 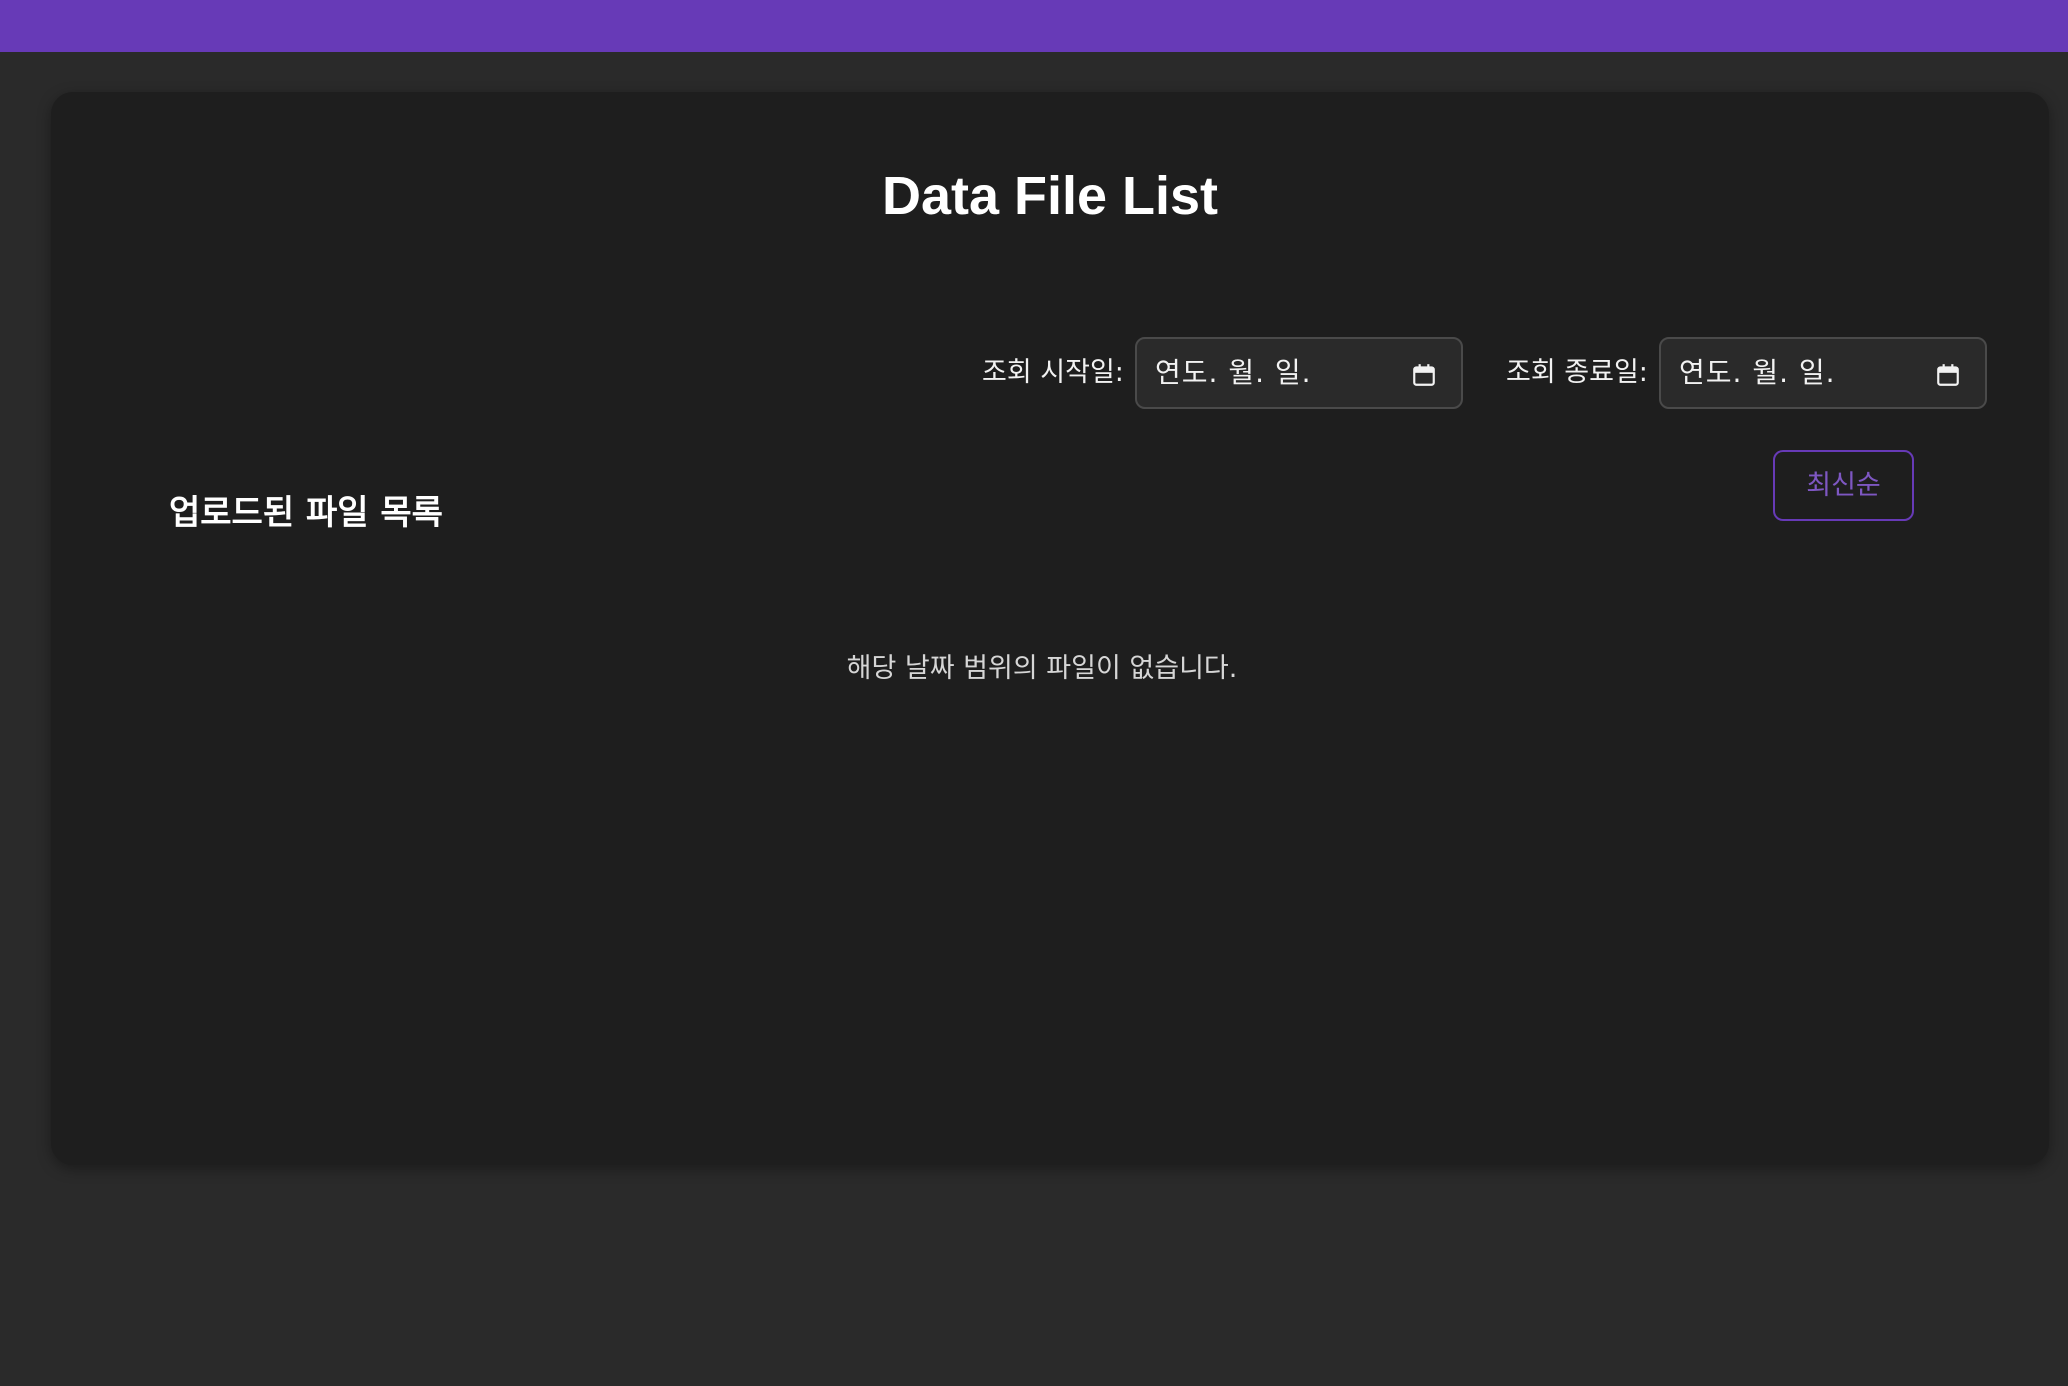 What do you see at coordinates (1050, 196) in the screenshot?
I see `page-title: Data File List` at bounding box center [1050, 196].